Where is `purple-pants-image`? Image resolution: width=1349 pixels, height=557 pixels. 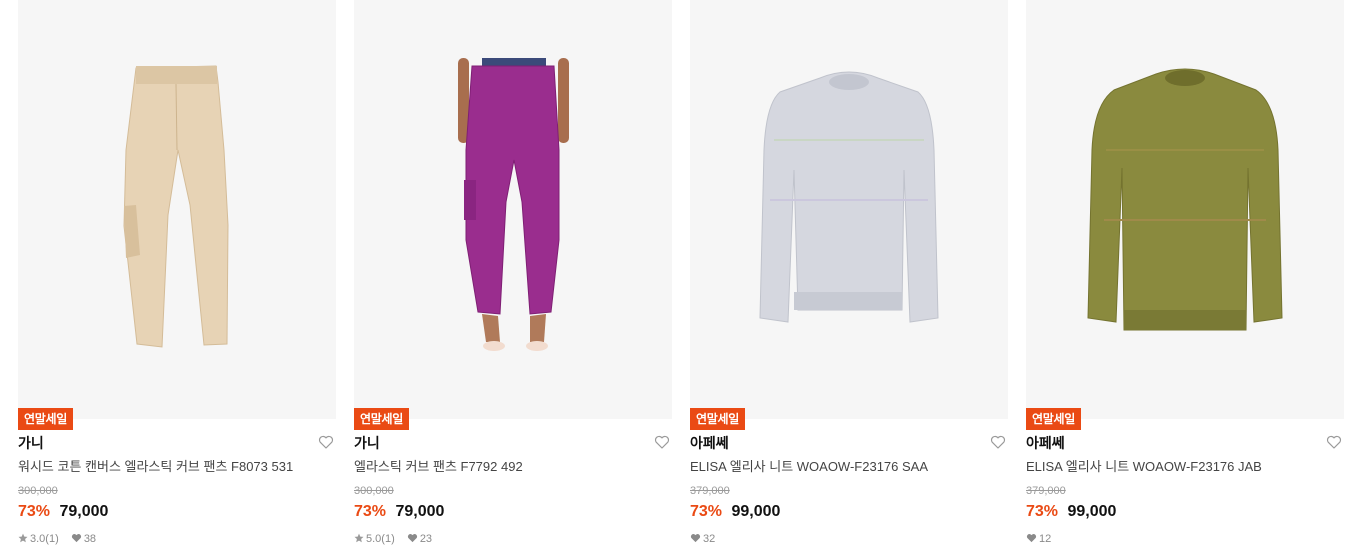 purple-pants-image is located at coordinates (513, 204).